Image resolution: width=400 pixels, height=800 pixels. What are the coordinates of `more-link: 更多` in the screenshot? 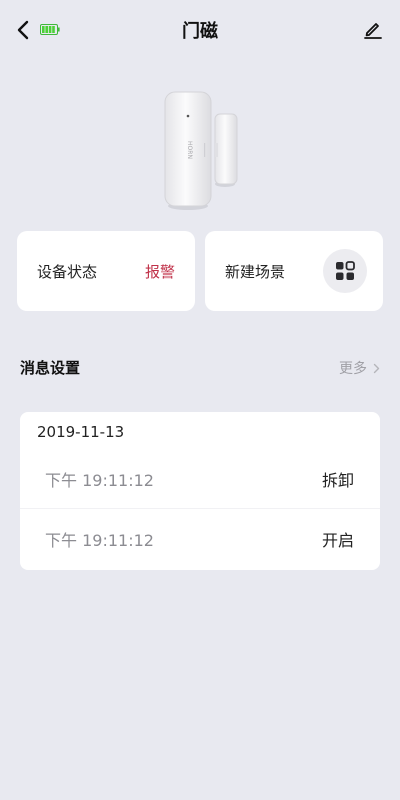 It's located at (359, 368).